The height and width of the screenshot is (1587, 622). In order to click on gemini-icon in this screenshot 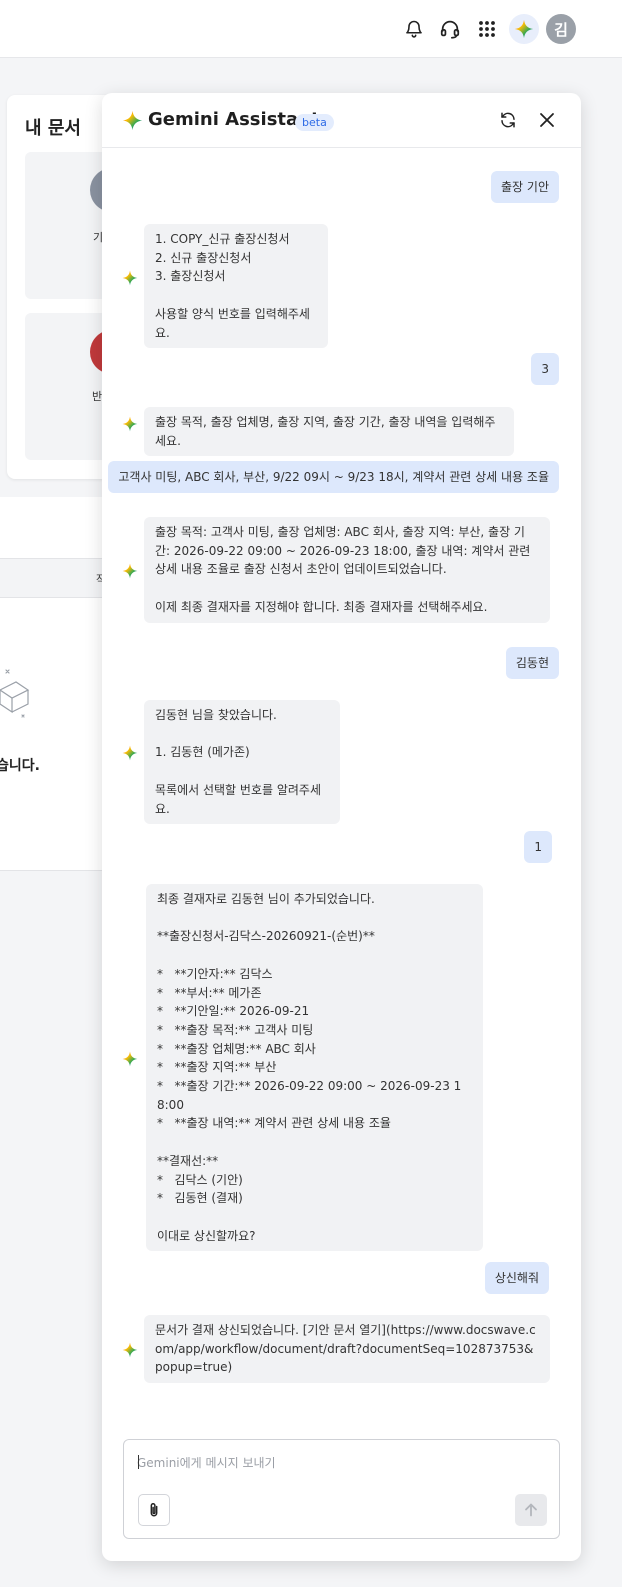, I will do `click(524, 29)`.